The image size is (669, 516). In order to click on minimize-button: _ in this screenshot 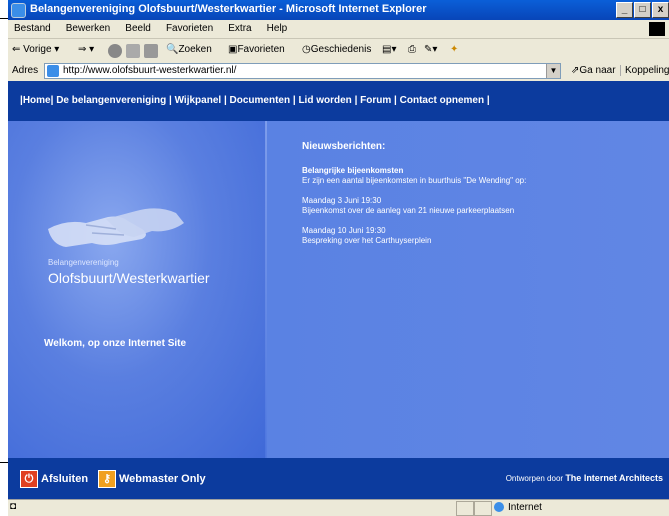, I will do `click(624, 10)`.